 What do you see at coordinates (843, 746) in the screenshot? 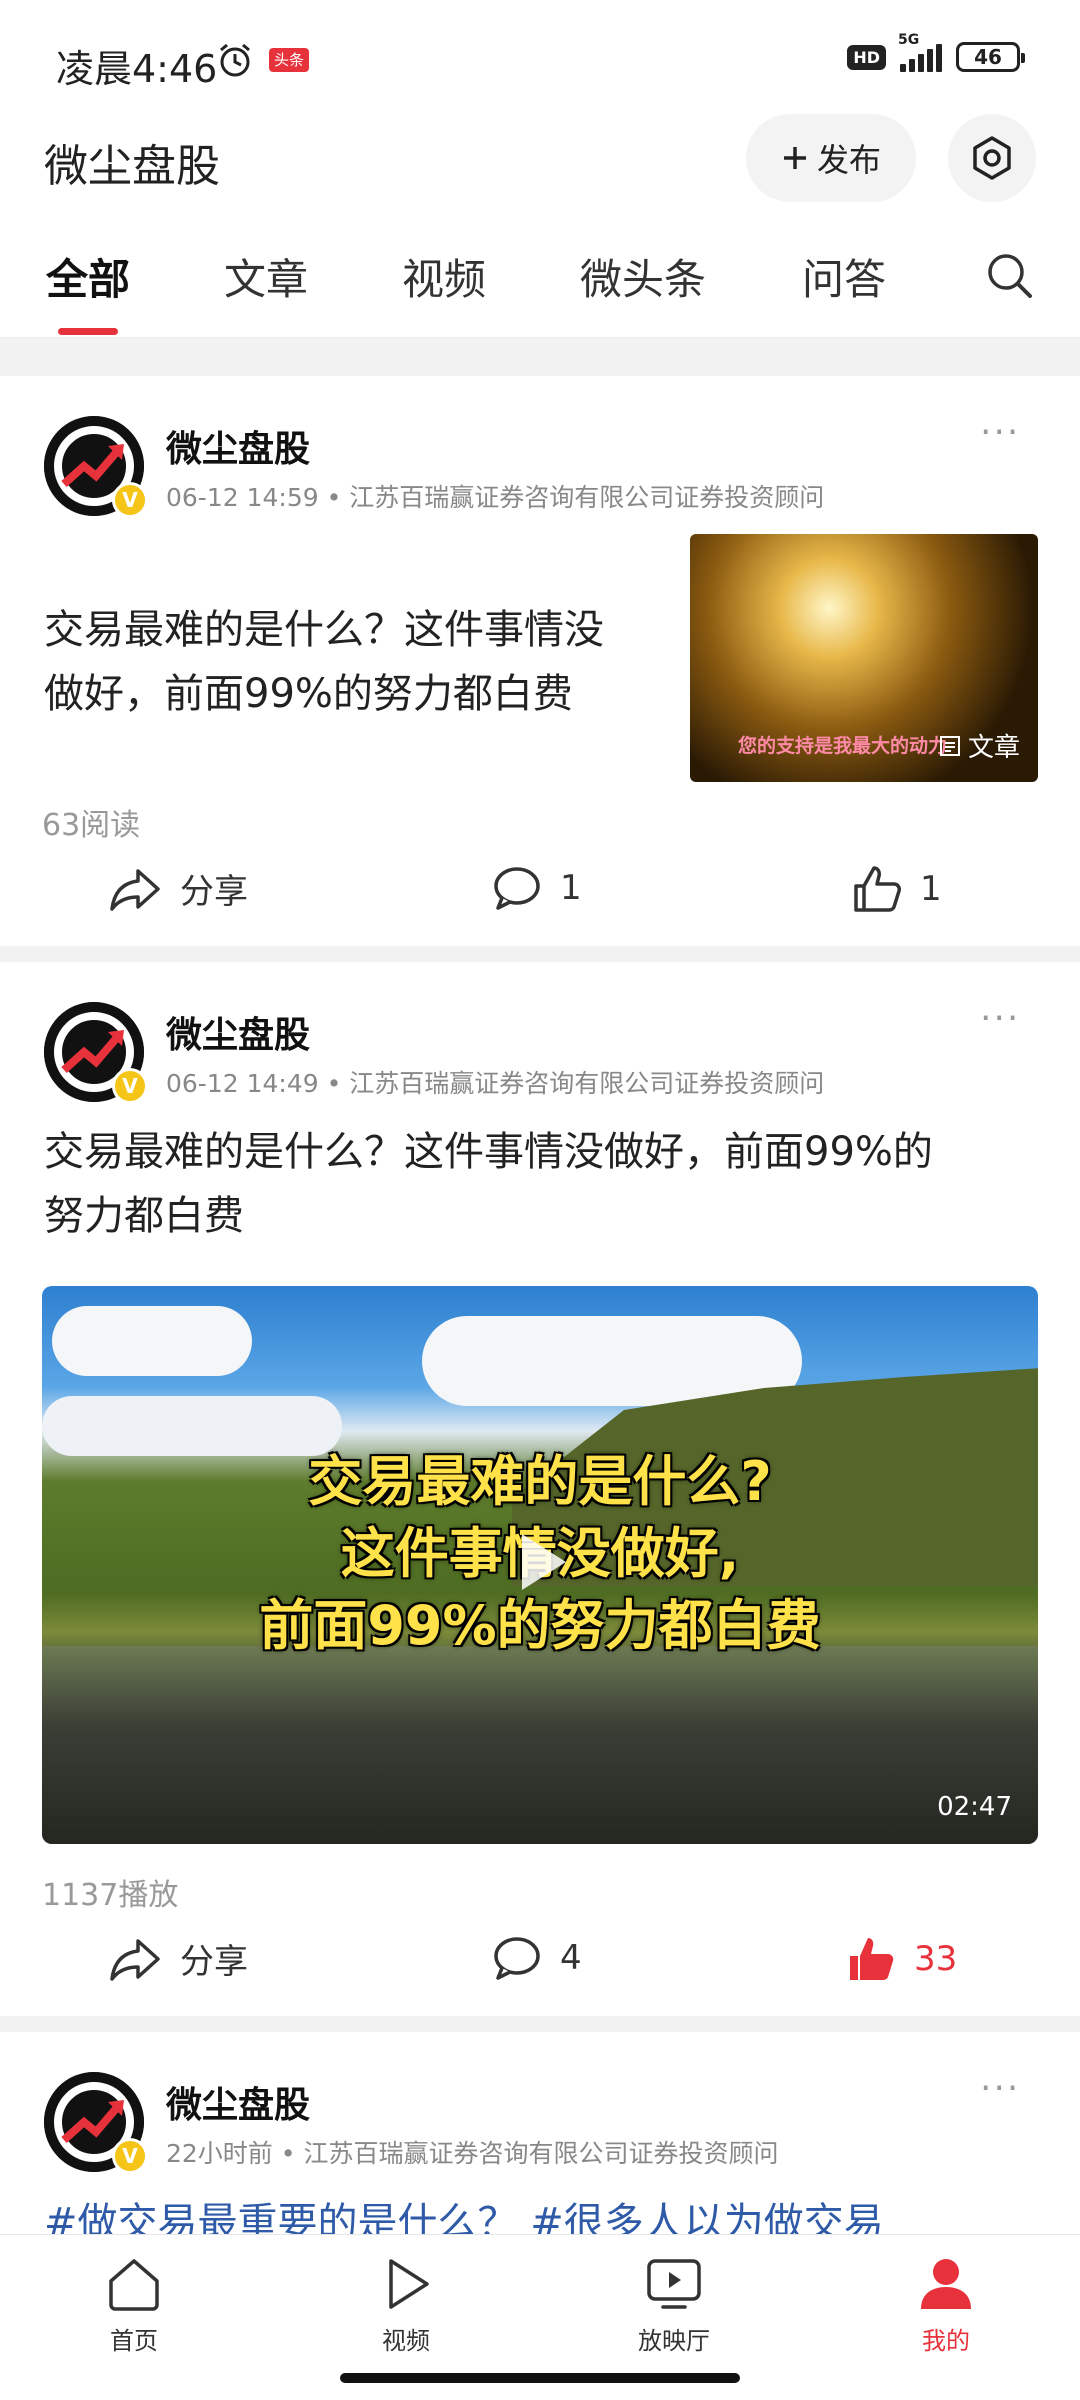
I see `thumbnail-caption: 您的支持是我最大的动力` at bounding box center [843, 746].